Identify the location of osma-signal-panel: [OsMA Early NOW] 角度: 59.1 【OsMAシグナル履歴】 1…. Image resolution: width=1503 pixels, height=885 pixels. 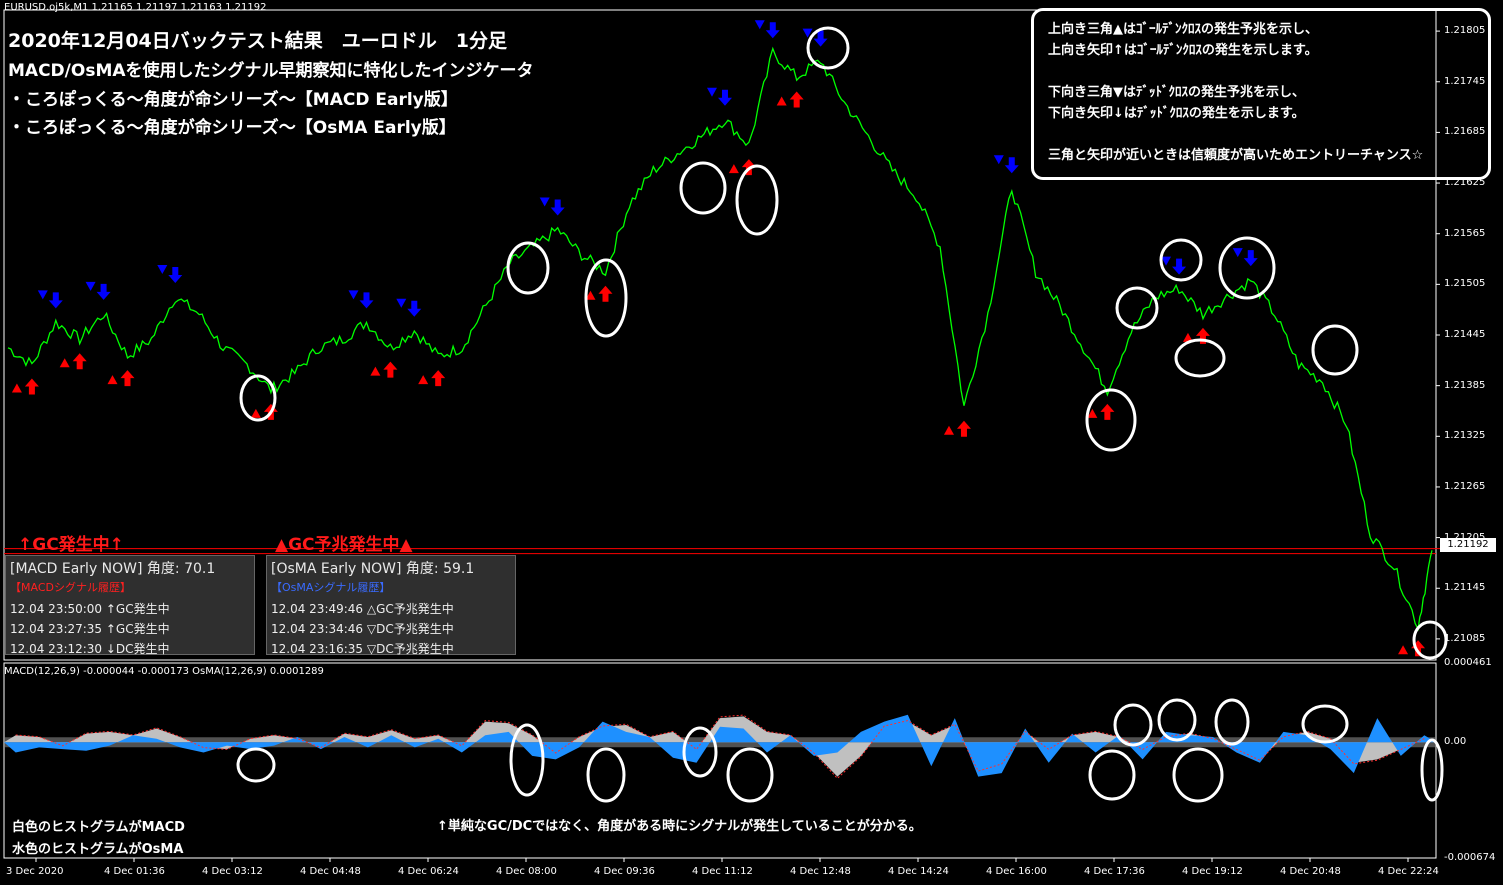
(391, 605).